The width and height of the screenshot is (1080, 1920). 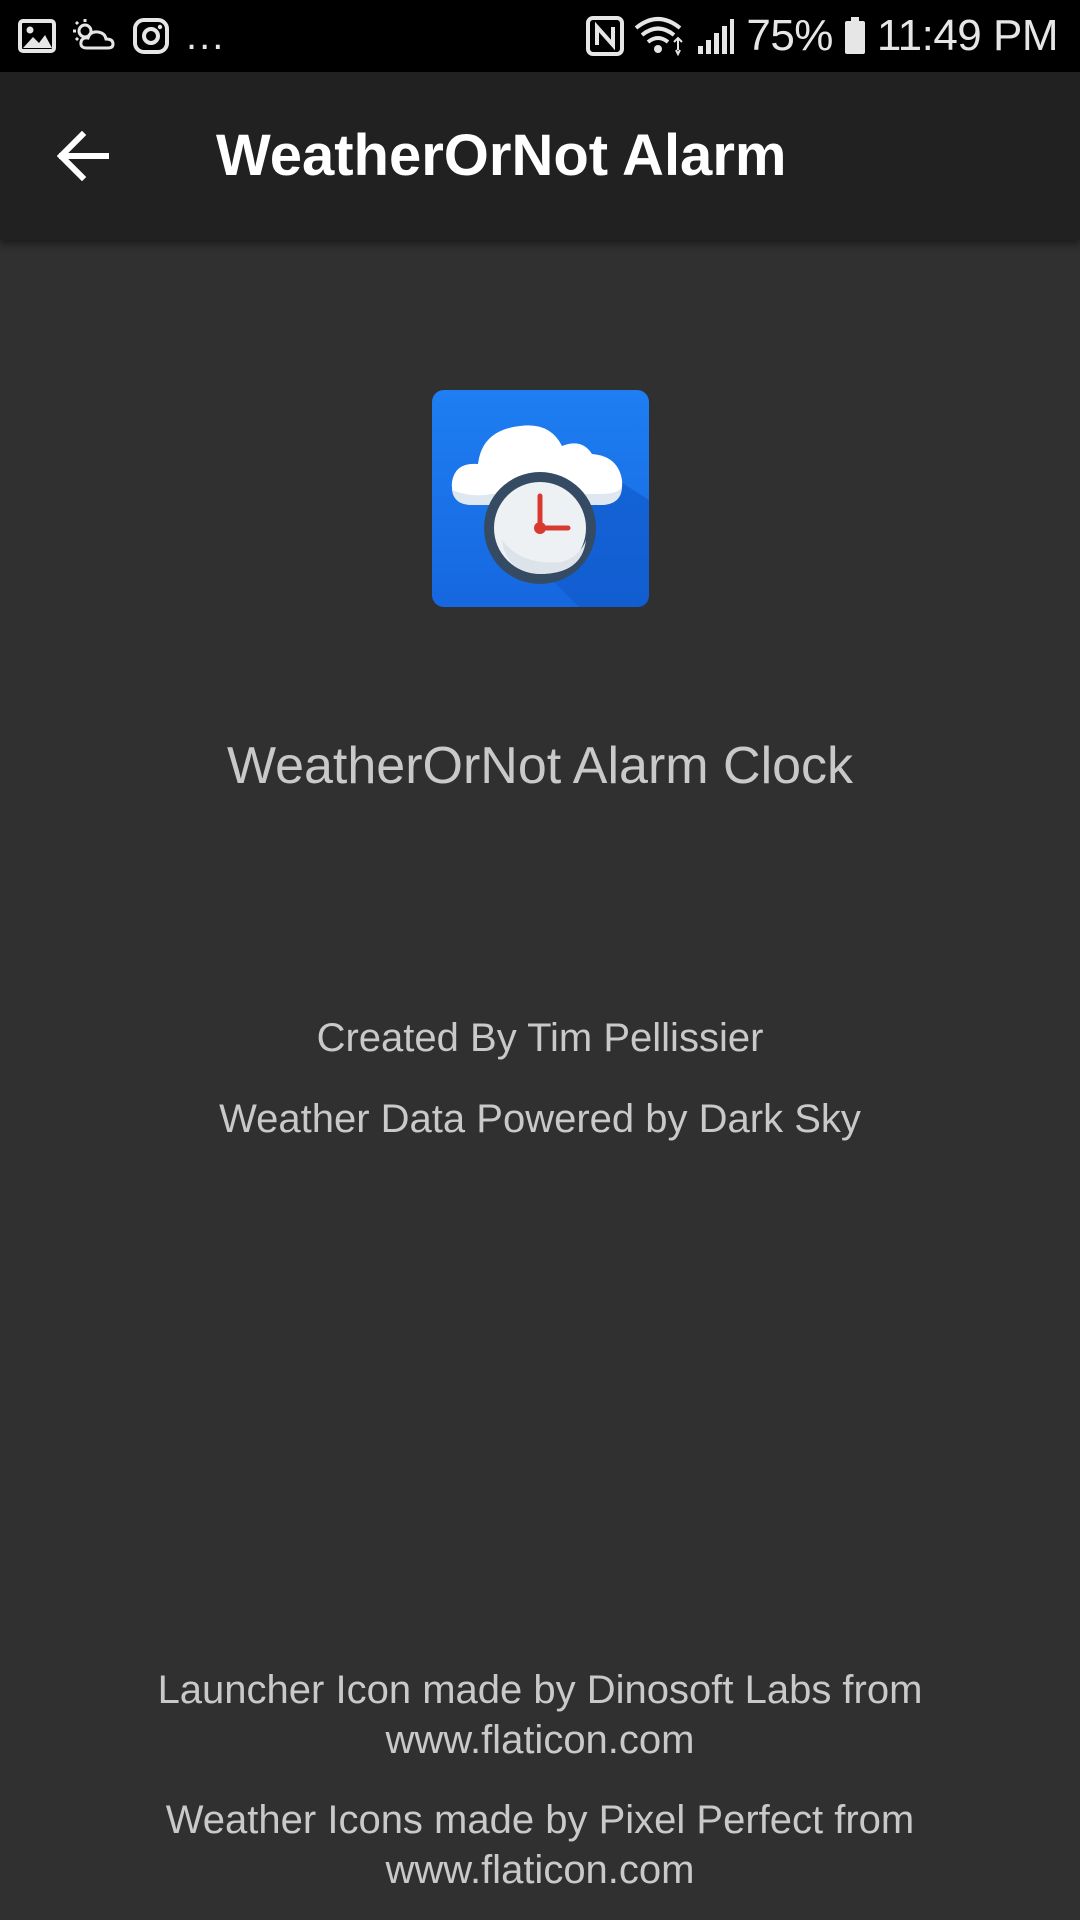 What do you see at coordinates (540, 1690) in the screenshot?
I see `launcher-attribution-line1: Launcher Icon made by Dinosoft Labs from` at bounding box center [540, 1690].